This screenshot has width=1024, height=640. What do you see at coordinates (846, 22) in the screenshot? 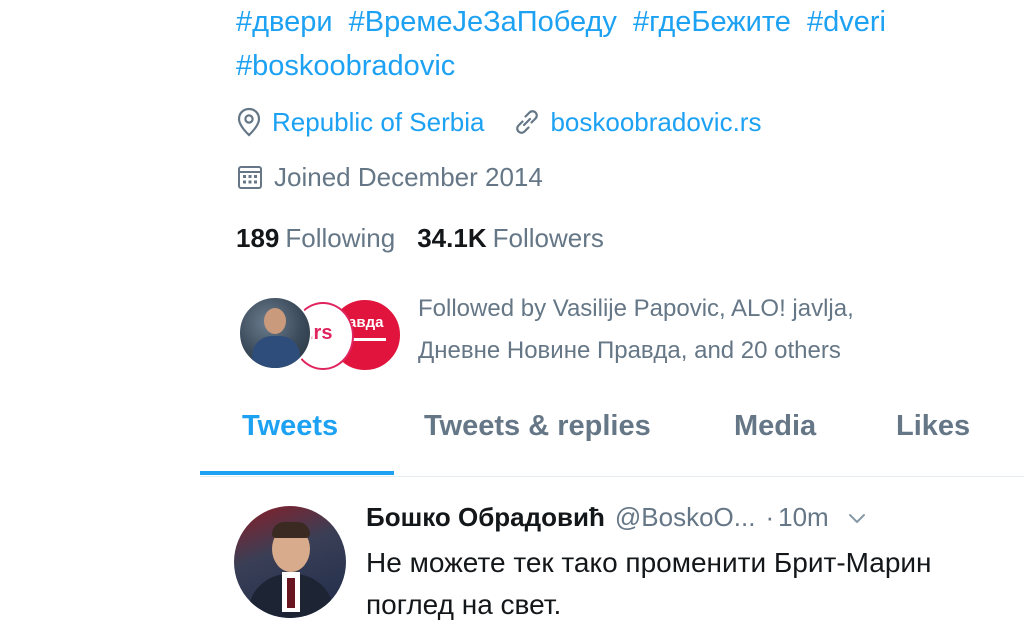
I see `hashtag-link: #dveri` at bounding box center [846, 22].